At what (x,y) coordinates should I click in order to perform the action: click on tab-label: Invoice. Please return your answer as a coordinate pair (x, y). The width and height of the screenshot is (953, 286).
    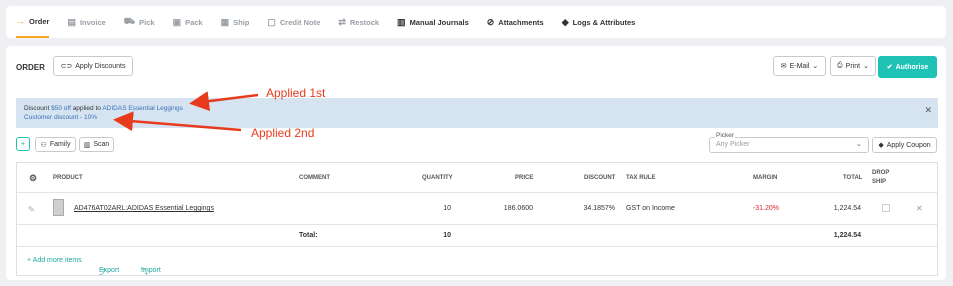
    Looking at the image, I should click on (92, 22).